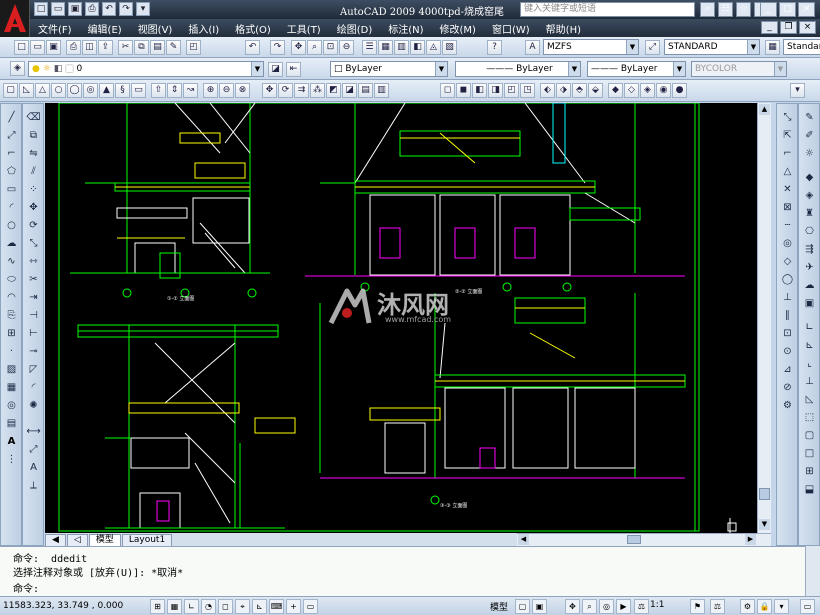 The image size is (820, 615). I want to click on 3d-move-icon: ✥, so click(269, 90).